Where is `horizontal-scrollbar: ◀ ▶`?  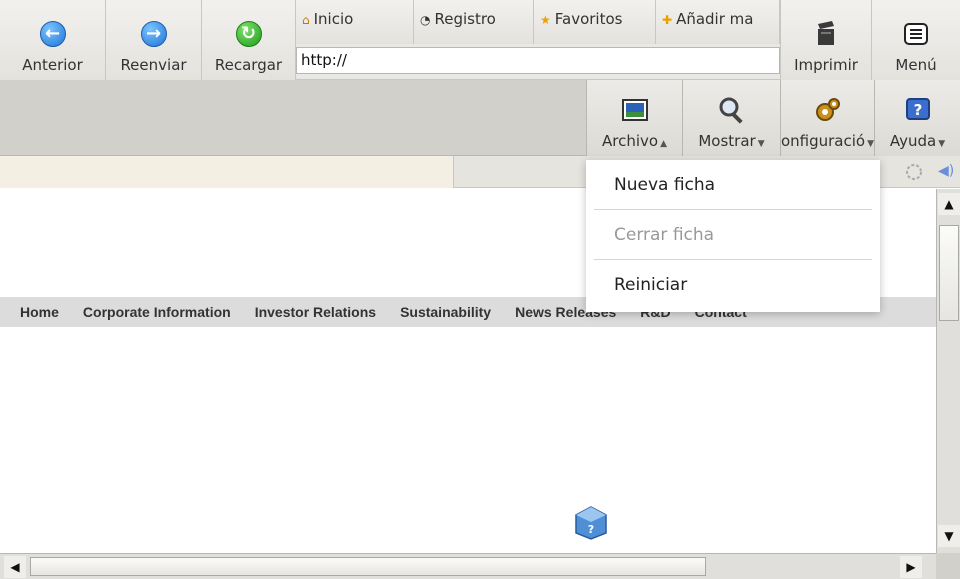 horizontal-scrollbar: ◀ ▶ is located at coordinates (468, 566).